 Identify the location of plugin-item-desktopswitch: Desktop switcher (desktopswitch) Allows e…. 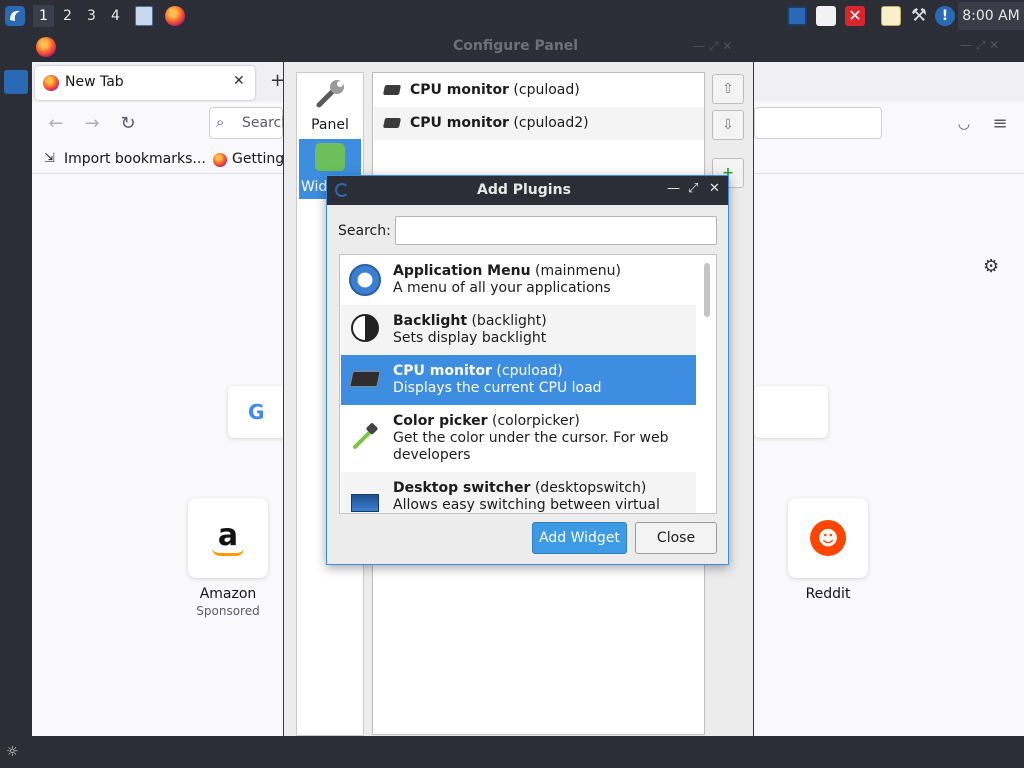
(518, 492).